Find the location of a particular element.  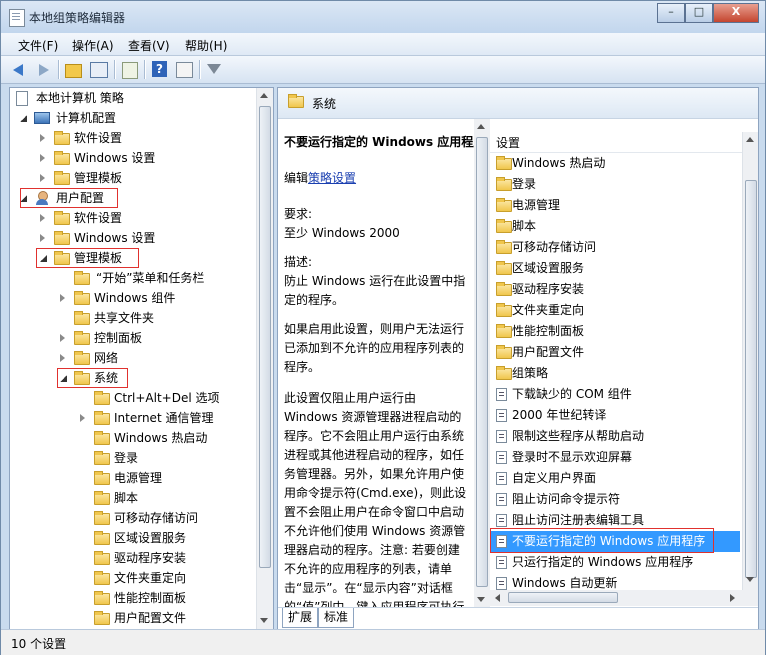

list-item-label: 阻止访问命令提示符 is located at coordinates (566, 499).